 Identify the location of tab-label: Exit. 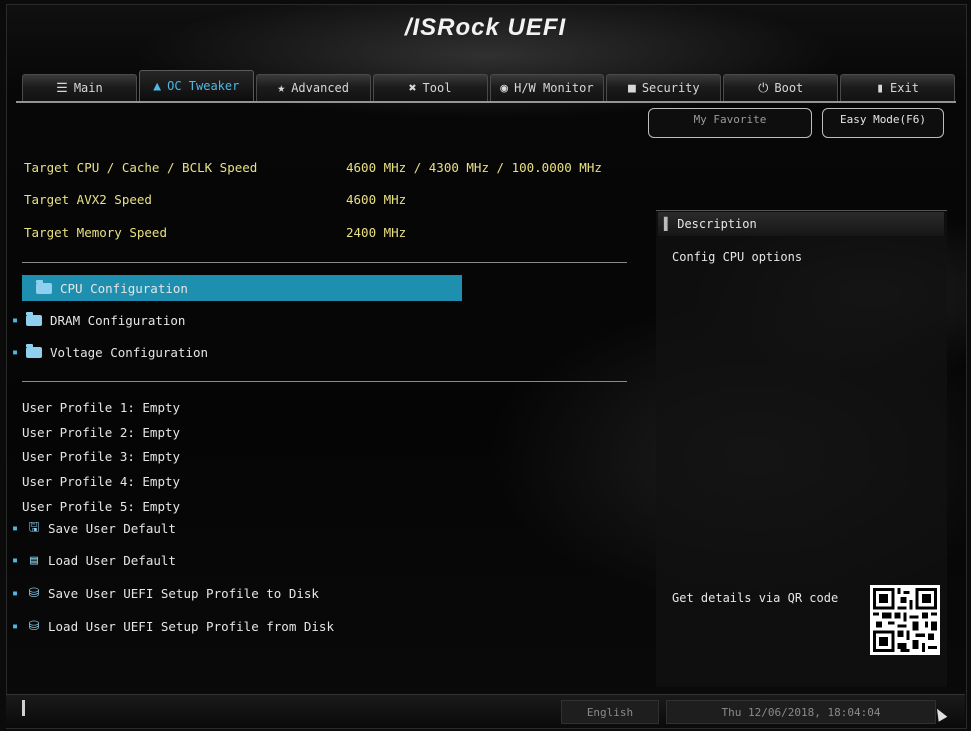
(904, 88).